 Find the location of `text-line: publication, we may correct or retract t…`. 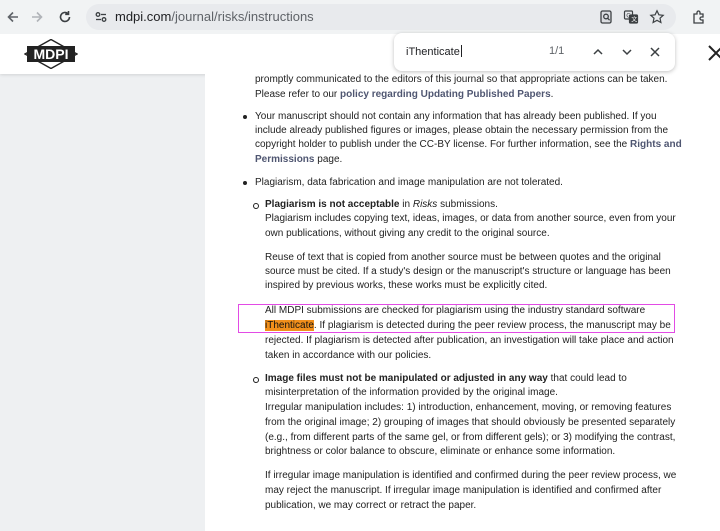

text-line: publication, we may correct or retract t… is located at coordinates (371, 505).